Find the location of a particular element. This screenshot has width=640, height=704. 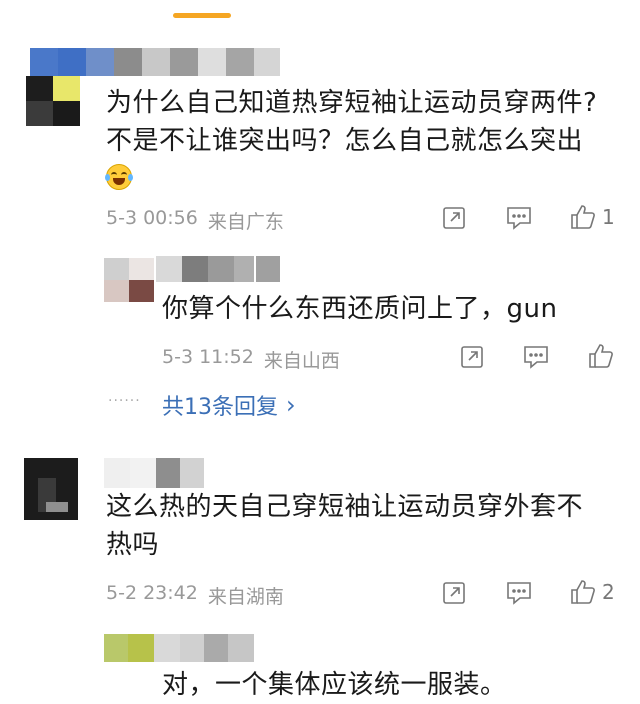

comment-line: 你算个什么东西还质问上了，gun is located at coordinates (360, 309).